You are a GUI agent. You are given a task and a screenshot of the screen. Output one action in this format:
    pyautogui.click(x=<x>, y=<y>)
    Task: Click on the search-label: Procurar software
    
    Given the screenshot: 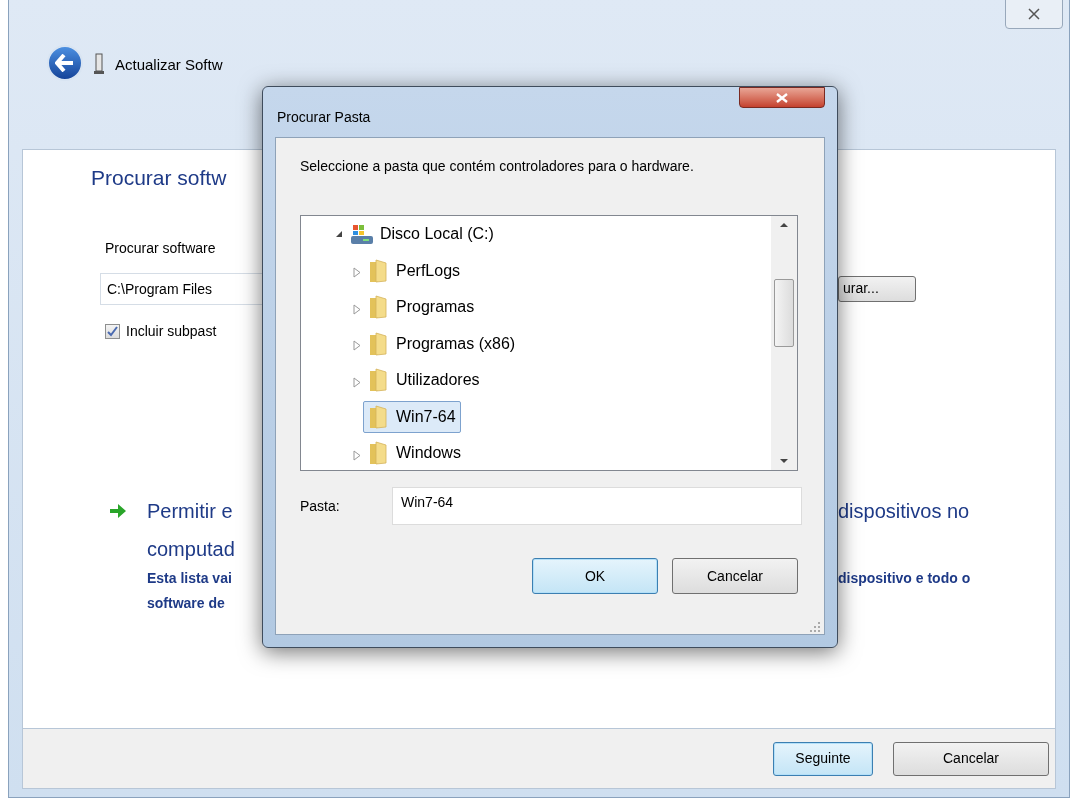 What is the action you would take?
    pyautogui.click(x=160, y=248)
    